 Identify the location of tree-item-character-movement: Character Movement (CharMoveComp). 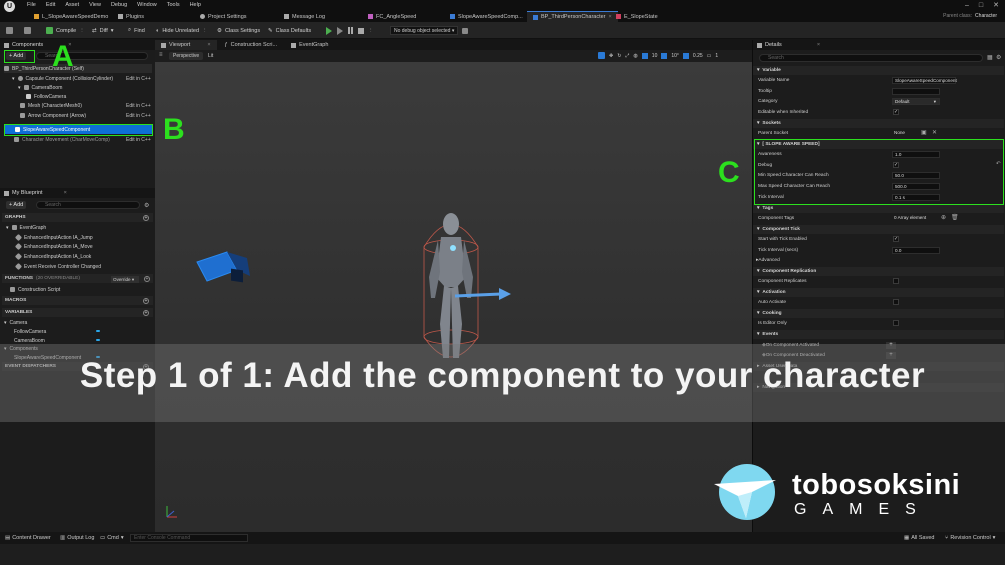
(62, 139).